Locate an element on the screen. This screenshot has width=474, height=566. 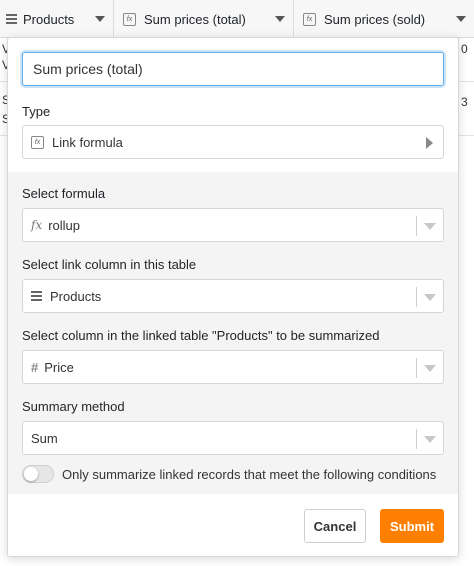
type-label: Type is located at coordinates (36, 111).